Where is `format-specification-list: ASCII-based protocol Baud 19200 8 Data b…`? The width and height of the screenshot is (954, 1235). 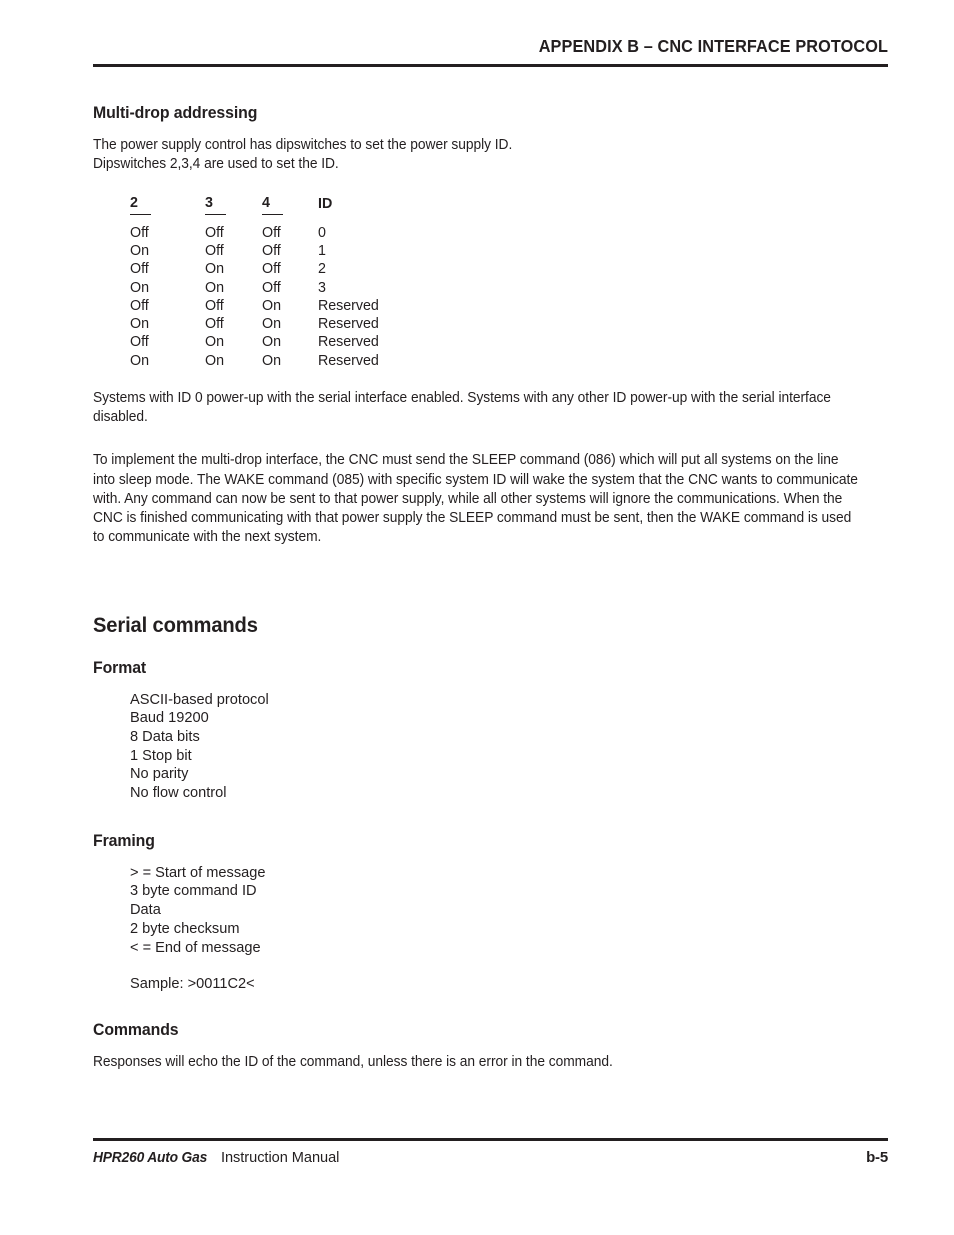
format-specification-list: ASCII-based protocol Baud 19200 8 Data b… is located at coordinates (490, 747).